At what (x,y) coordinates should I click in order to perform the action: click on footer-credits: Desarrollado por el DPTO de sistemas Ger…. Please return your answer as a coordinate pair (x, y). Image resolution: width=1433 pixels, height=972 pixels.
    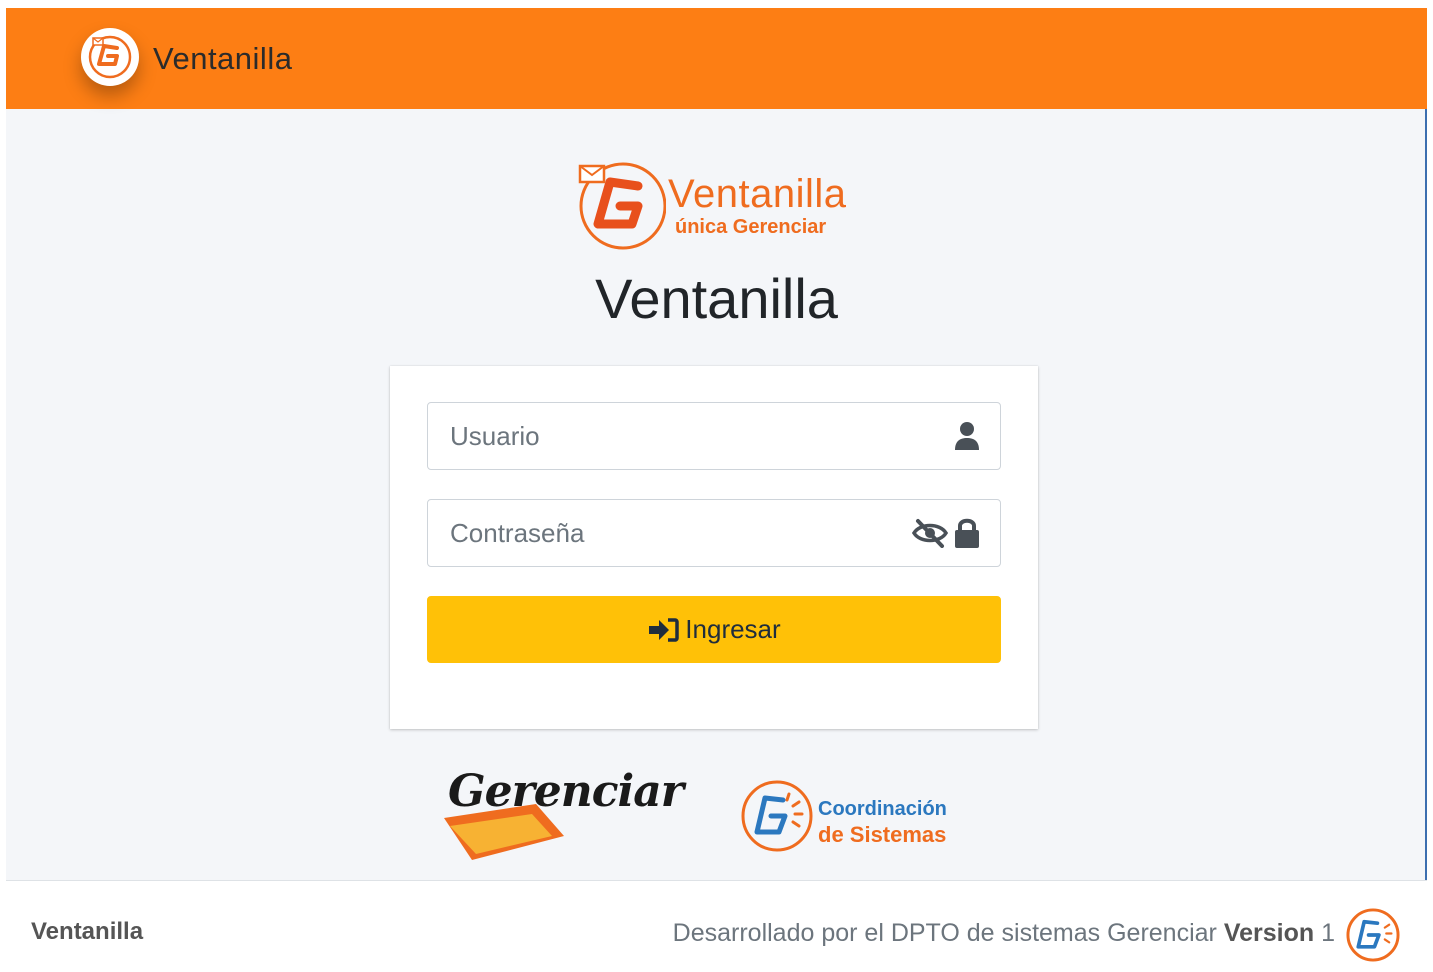
    Looking at the image, I should click on (1004, 933).